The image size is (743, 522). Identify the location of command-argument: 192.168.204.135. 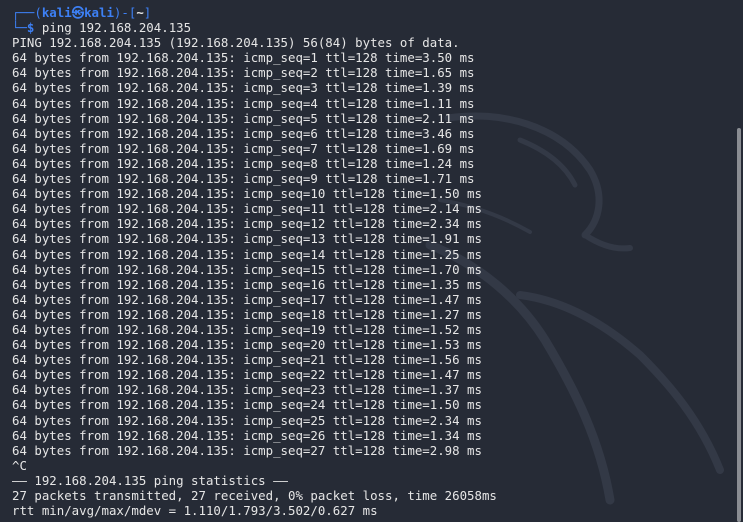
(135, 28).